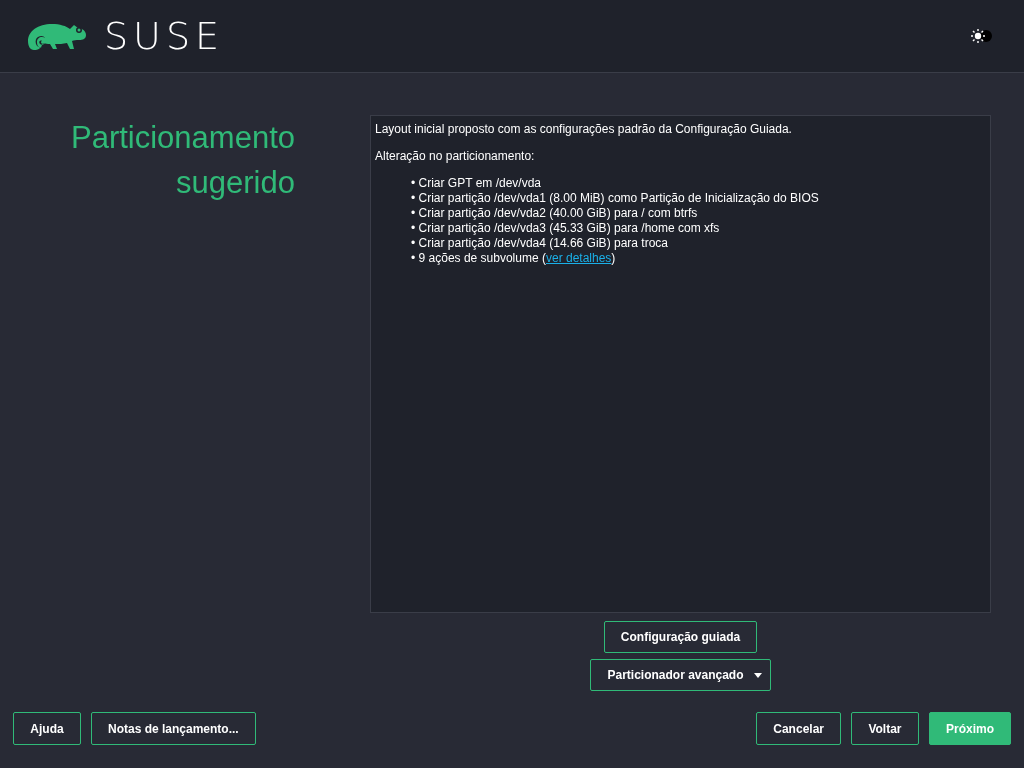 This screenshot has height=768, width=1024. I want to click on page-title: Particionamento sugerido, so click(183, 160).